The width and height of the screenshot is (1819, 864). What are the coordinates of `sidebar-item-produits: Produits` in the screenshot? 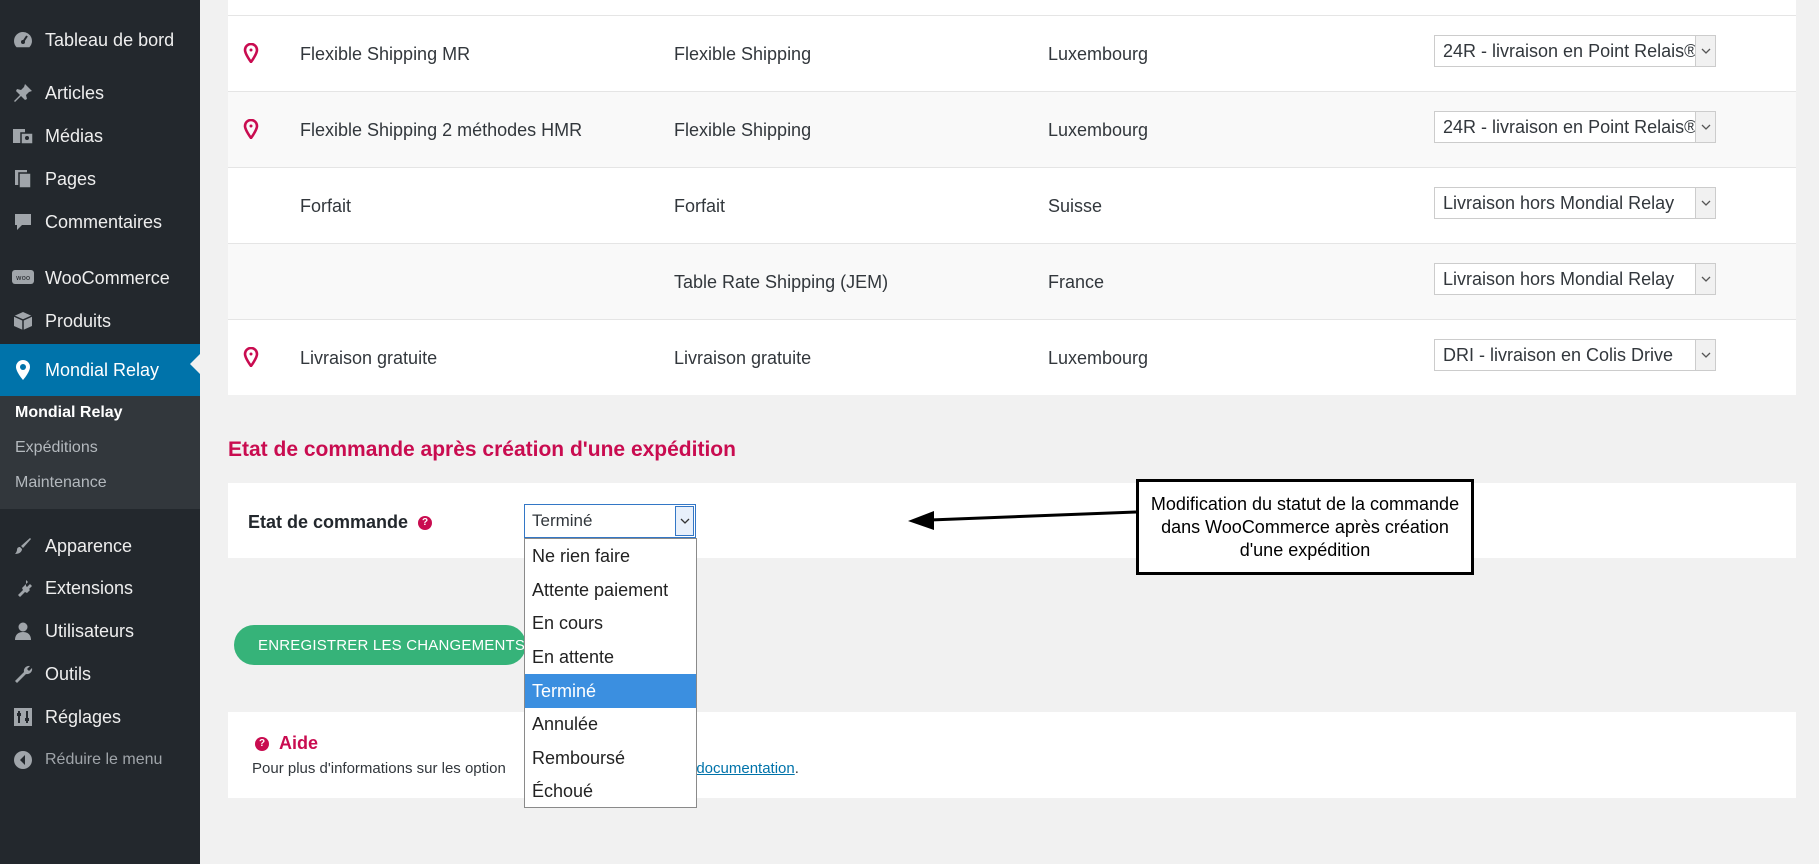 It's located at (100, 321).